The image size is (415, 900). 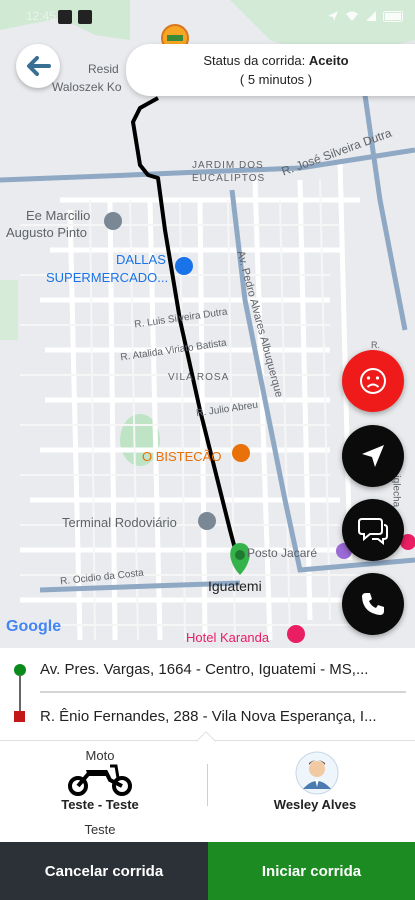 I want to click on ride-status-line: Status da corrida: Aceito, so click(x=270, y=60).